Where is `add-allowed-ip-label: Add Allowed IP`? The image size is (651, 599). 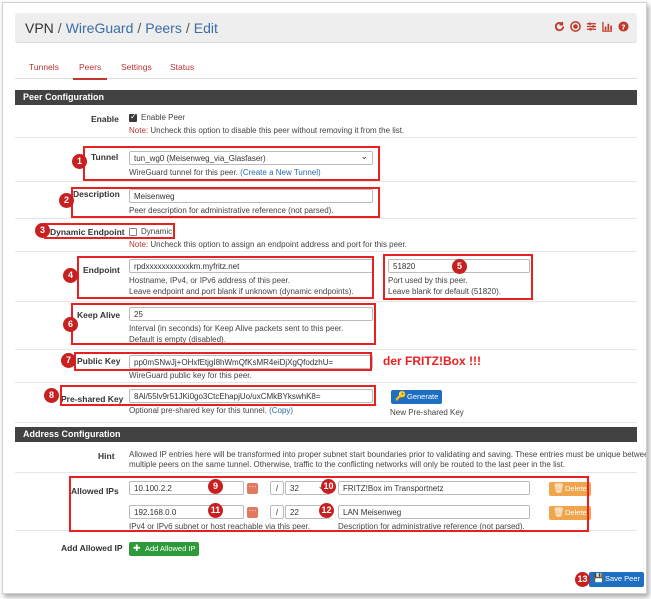 add-allowed-ip-label: Add Allowed IP is located at coordinates (92, 548).